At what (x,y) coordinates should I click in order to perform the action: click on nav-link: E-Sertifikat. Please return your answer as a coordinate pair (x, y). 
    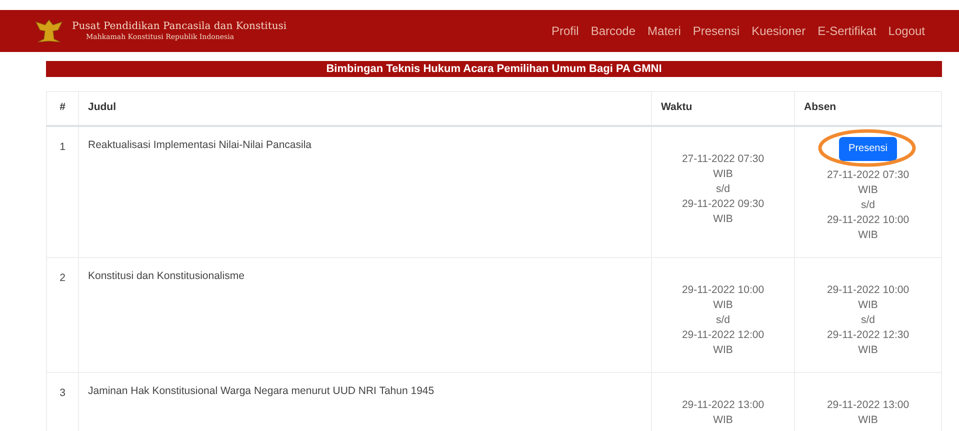
    Looking at the image, I should click on (847, 31).